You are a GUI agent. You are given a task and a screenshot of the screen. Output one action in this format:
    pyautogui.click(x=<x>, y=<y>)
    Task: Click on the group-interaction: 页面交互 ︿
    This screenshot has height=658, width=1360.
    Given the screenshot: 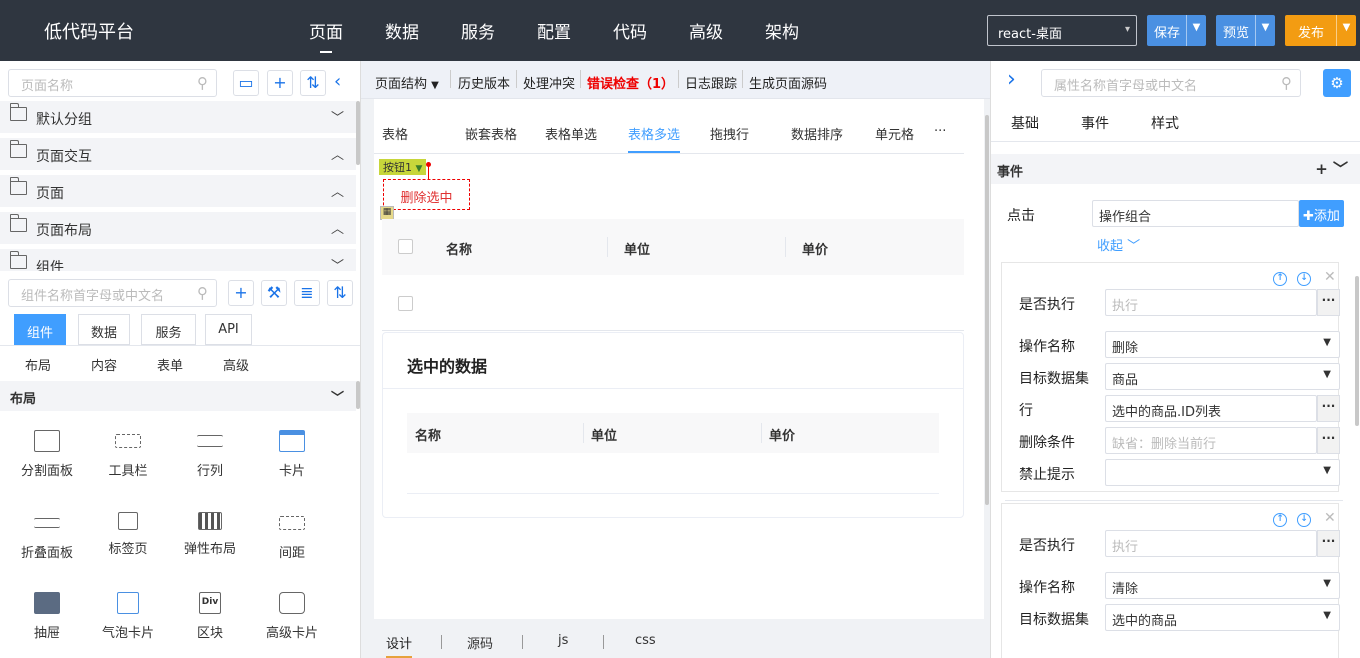 What is the action you would take?
    pyautogui.click(x=178, y=154)
    